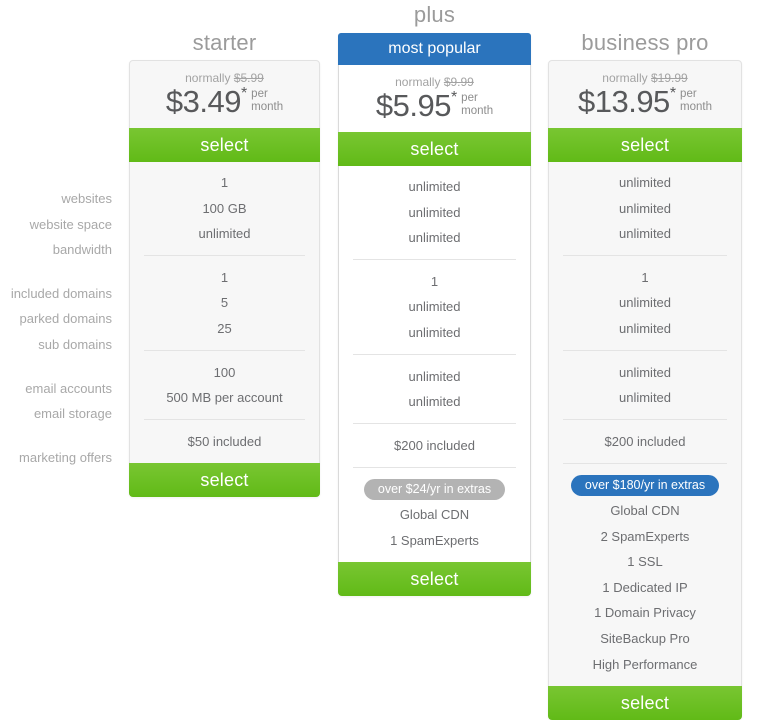 The height and width of the screenshot is (720, 770). What do you see at coordinates (61, 293) in the screenshot?
I see `feature-label: included domains` at bounding box center [61, 293].